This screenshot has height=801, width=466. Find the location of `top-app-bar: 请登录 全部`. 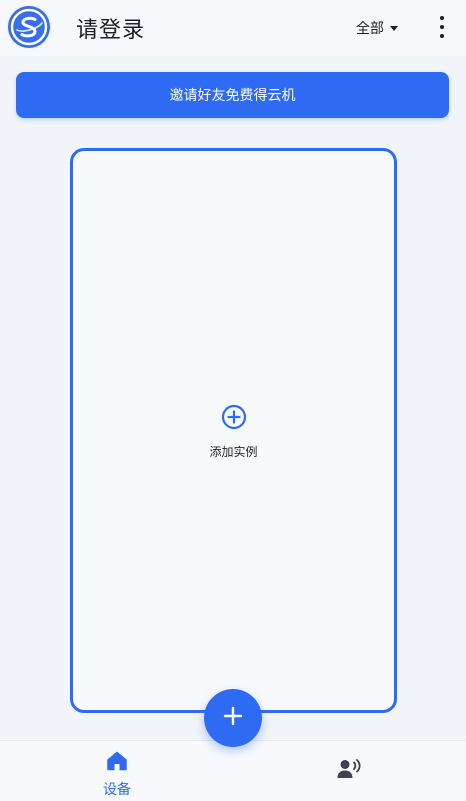

top-app-bar: 请登录 全部 is located at coordinates (233, 28).